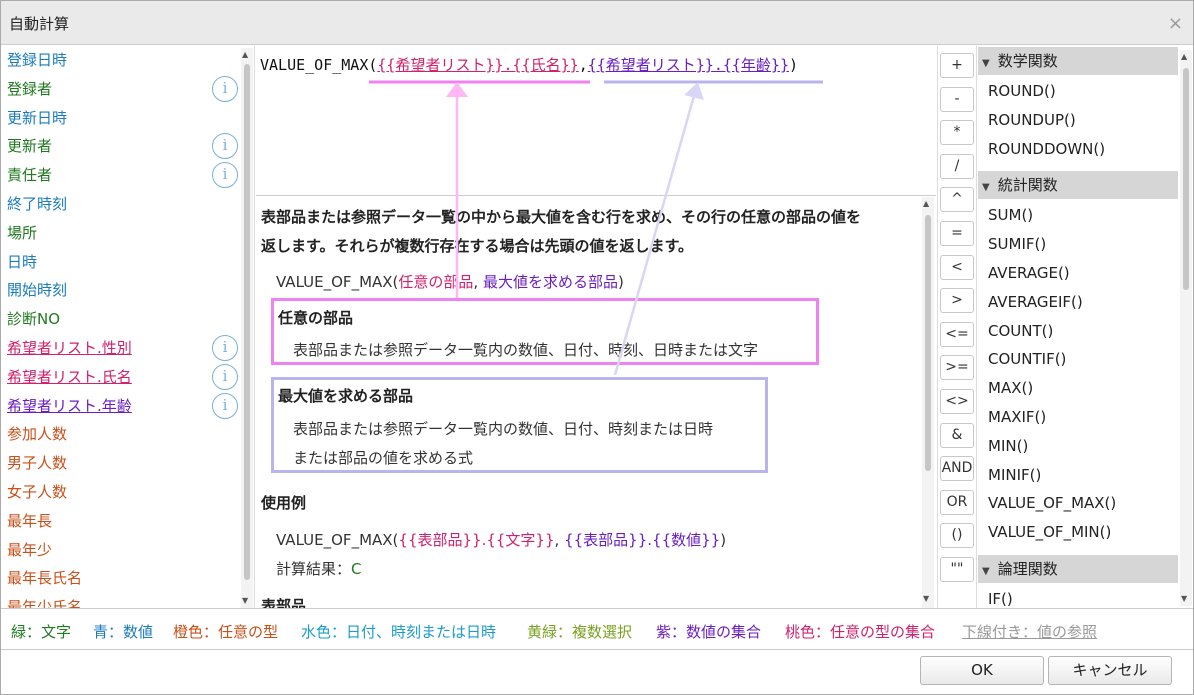 This screenshot has height=695, width=1194. I want to click on field-item: 希望者リスト.氏名 i, so click(125, 377).